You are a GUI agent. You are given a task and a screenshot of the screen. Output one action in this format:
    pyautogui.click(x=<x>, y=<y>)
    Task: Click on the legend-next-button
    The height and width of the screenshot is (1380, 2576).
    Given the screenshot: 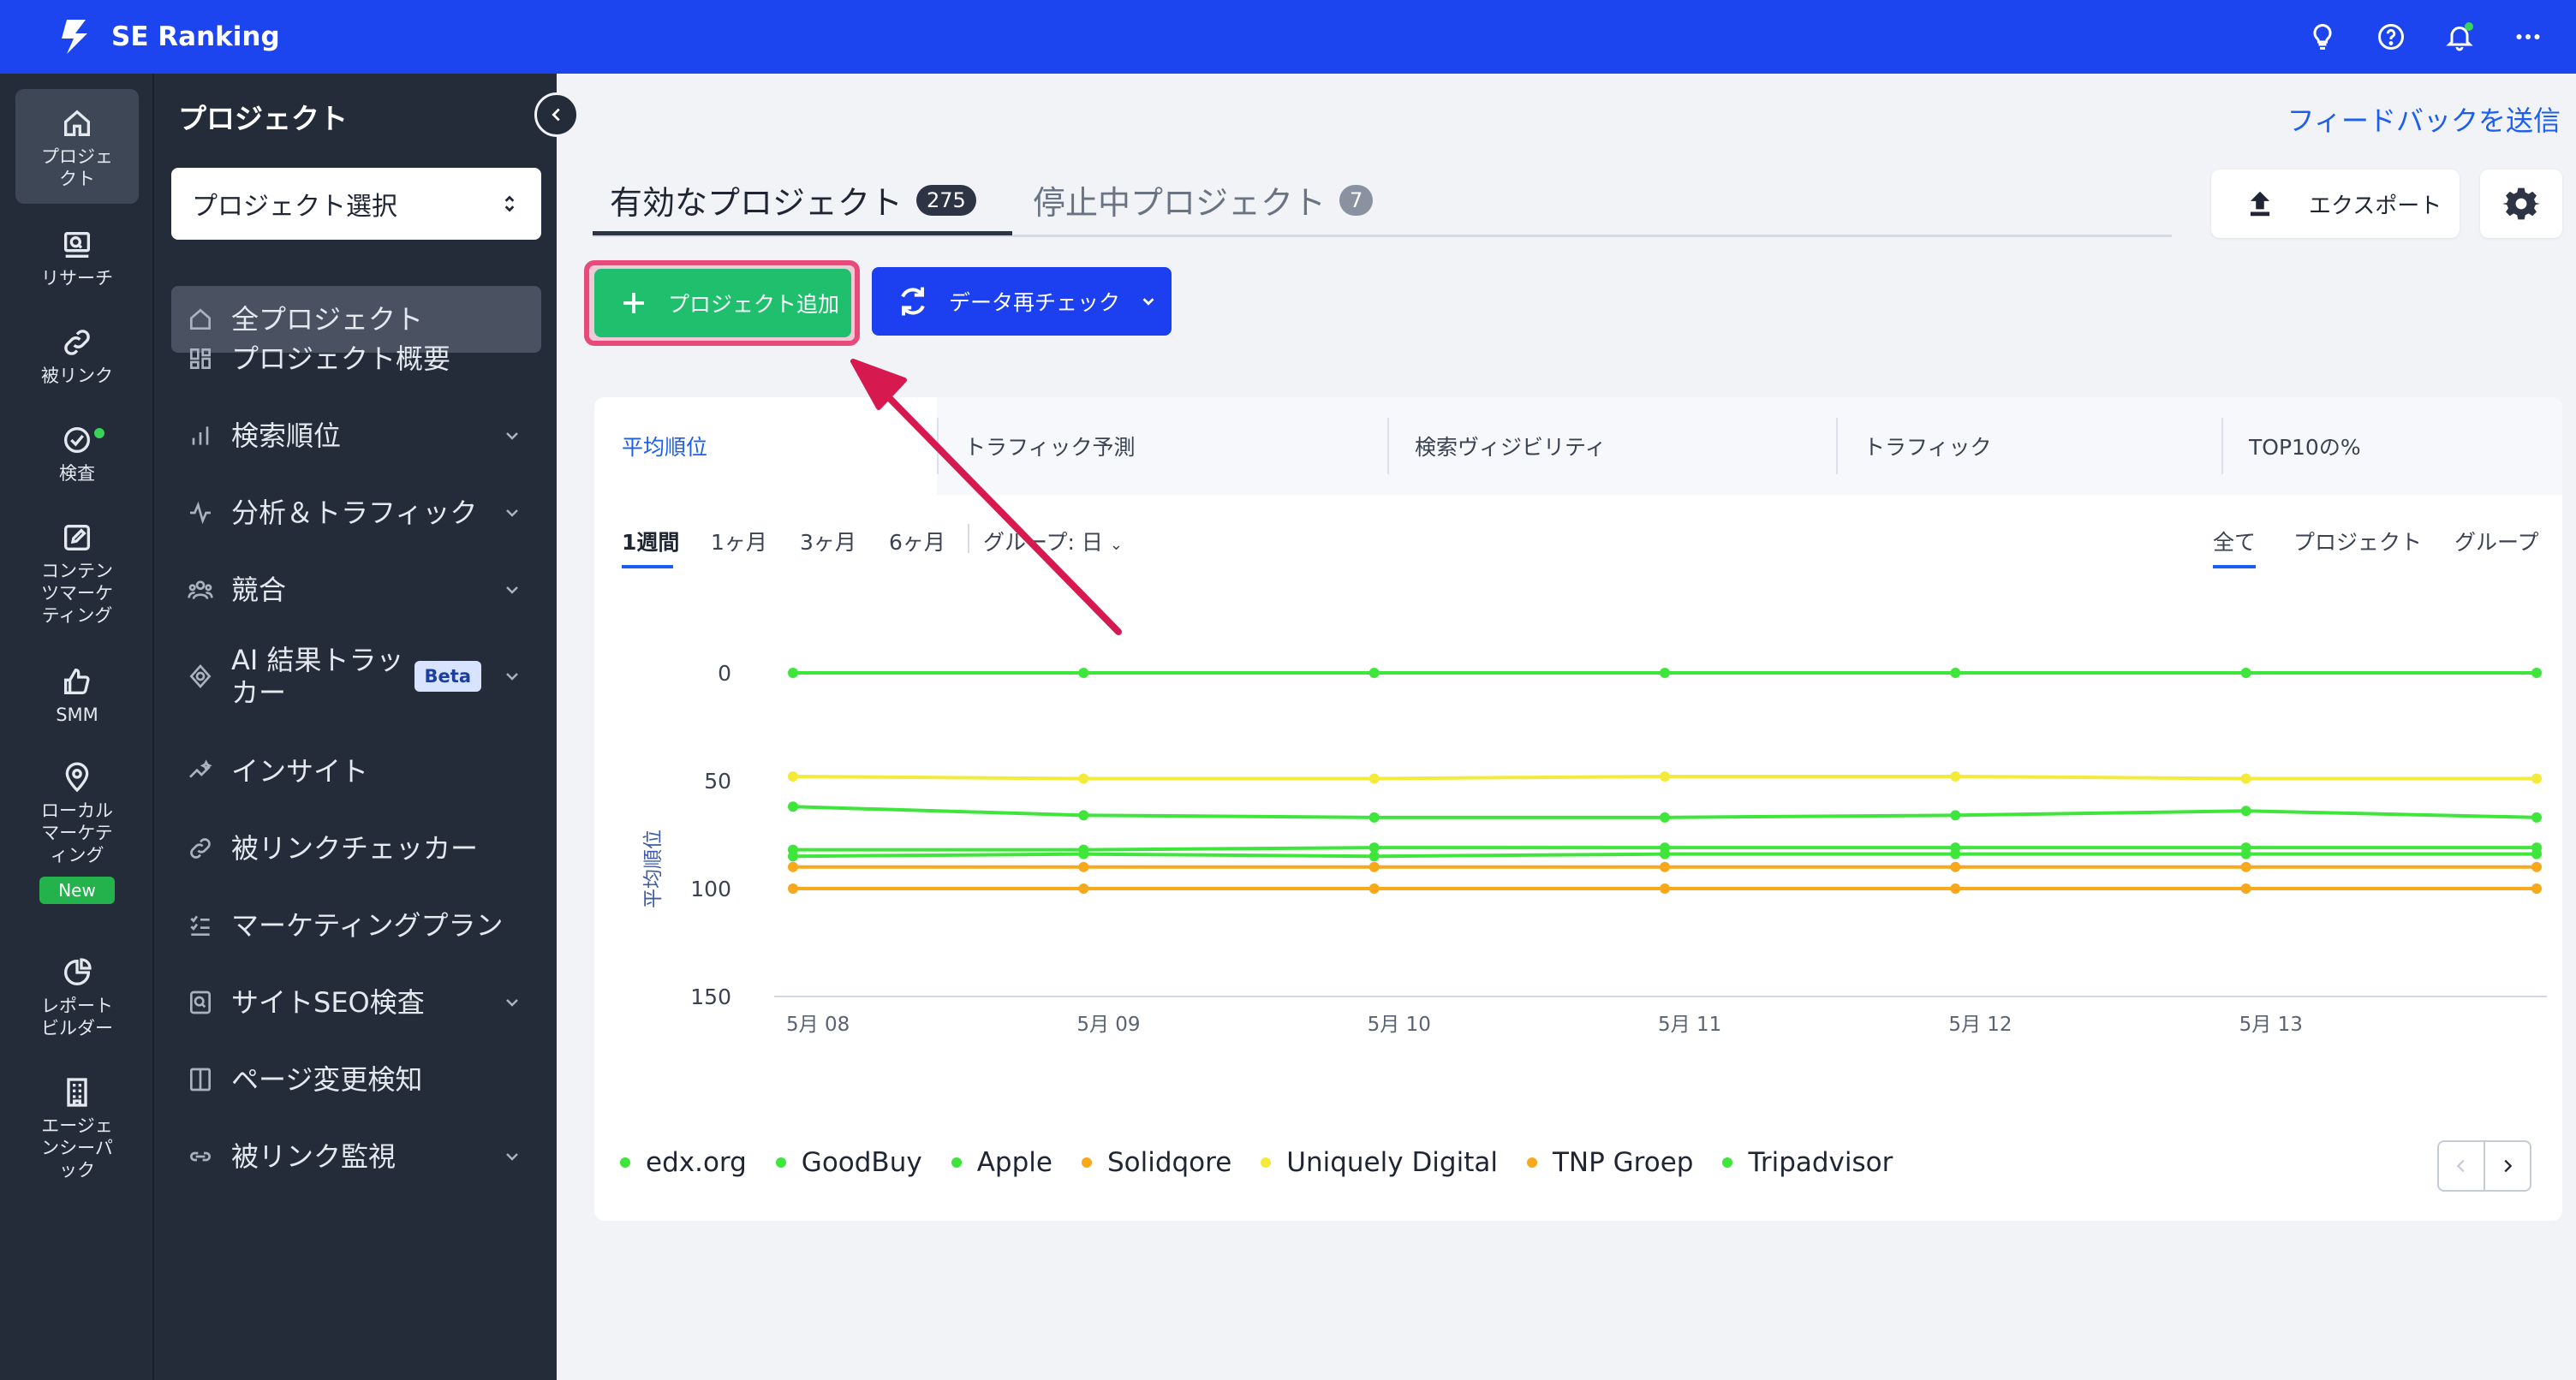 What is the action you would take?
    pyautogui.click(x=2507, y=1166)
    